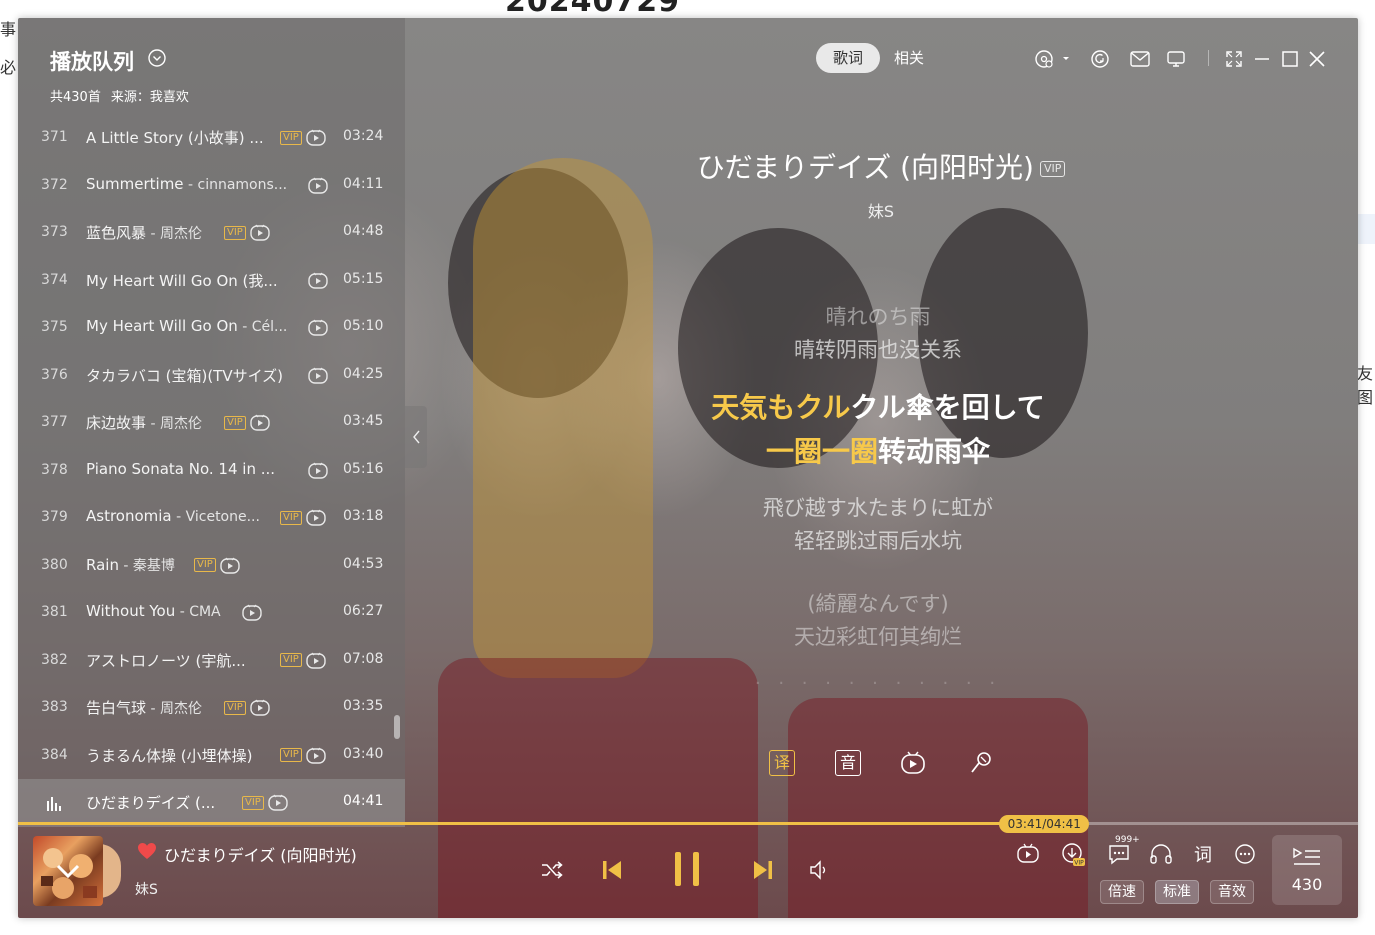 The height and width of the screenshot is (935, 1375). Describe the element at coordinates (211, 803) in the screenshot. I see `queue-row-current: ひだまりデイズ (... VIP 04:41` at that location.